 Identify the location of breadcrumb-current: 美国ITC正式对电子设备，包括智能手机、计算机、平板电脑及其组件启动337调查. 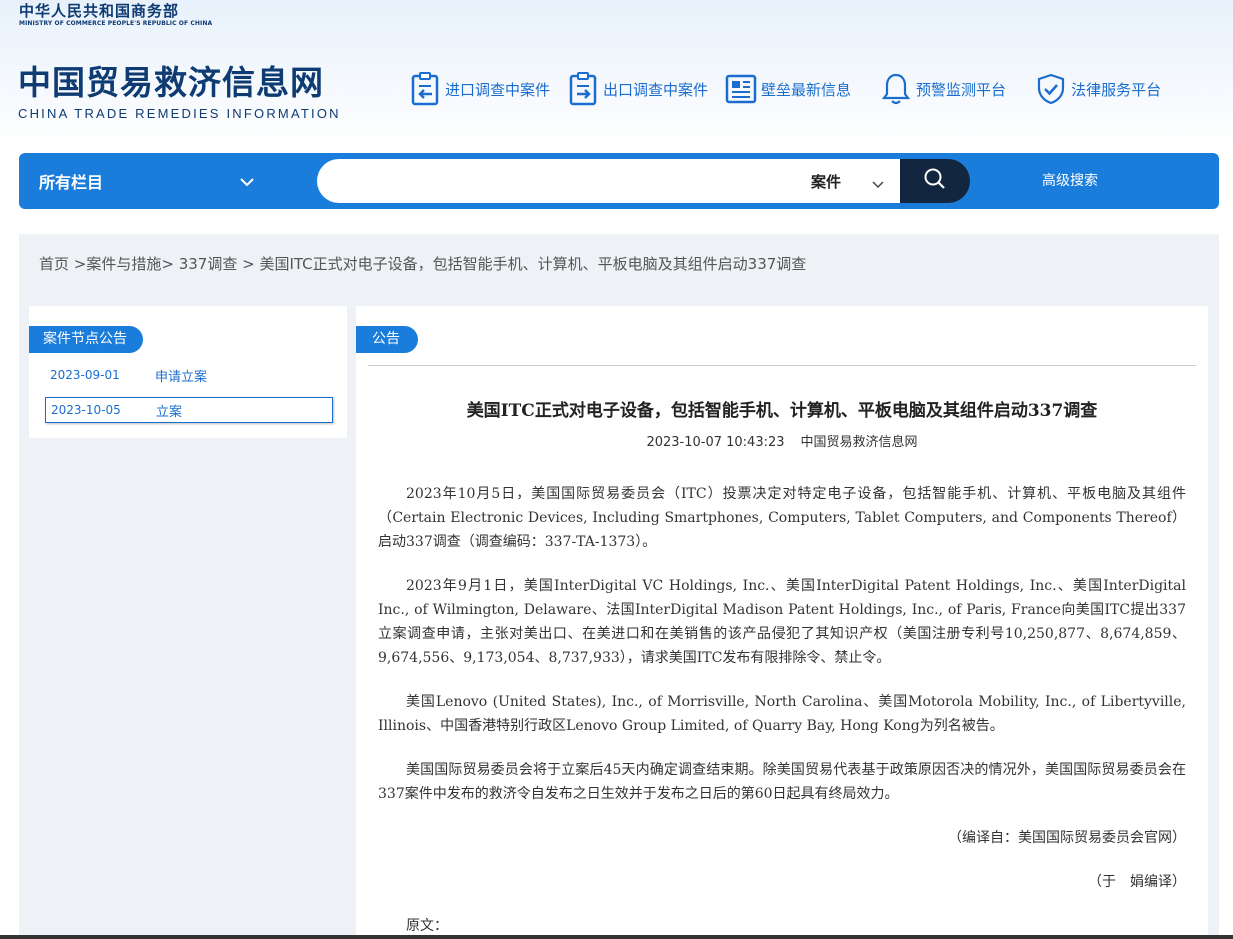
(533, 264).